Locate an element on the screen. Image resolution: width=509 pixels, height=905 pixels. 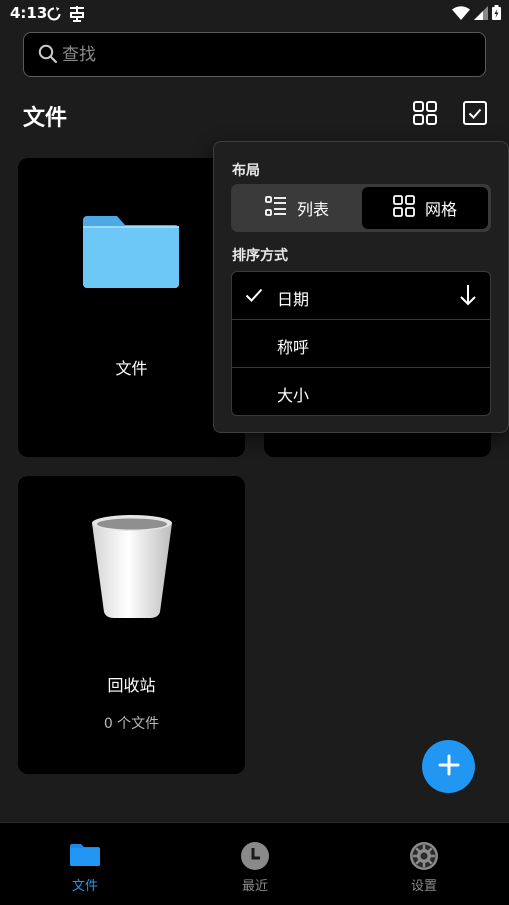
layout-toggle: 列表 网格 is located at coordinates (361, 208).